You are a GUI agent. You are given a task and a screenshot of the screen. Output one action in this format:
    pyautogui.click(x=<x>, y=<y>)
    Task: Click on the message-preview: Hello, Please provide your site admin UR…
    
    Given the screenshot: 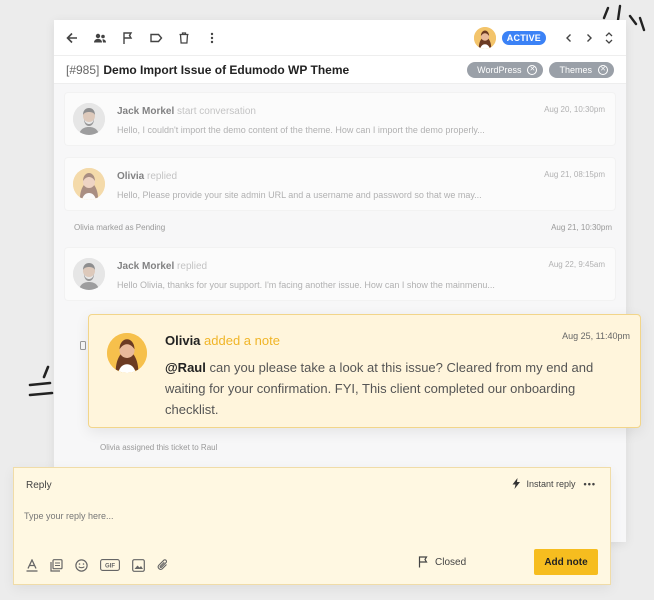 What is the action you would take?
    pyautogui.click(x=299, y=195)
    